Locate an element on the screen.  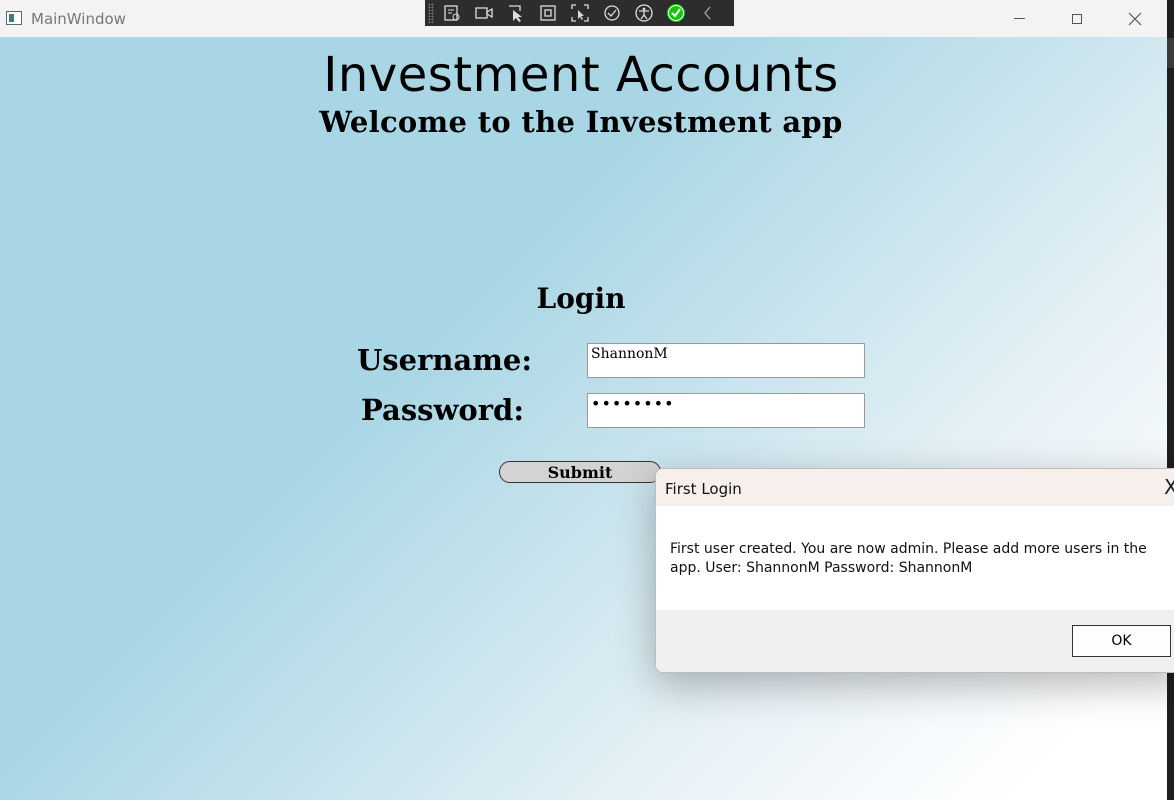
live-visual-tree-icon is located at coordinates (452, 13).